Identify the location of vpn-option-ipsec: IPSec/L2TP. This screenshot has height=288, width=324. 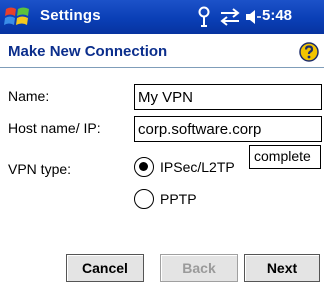
(204, 168).